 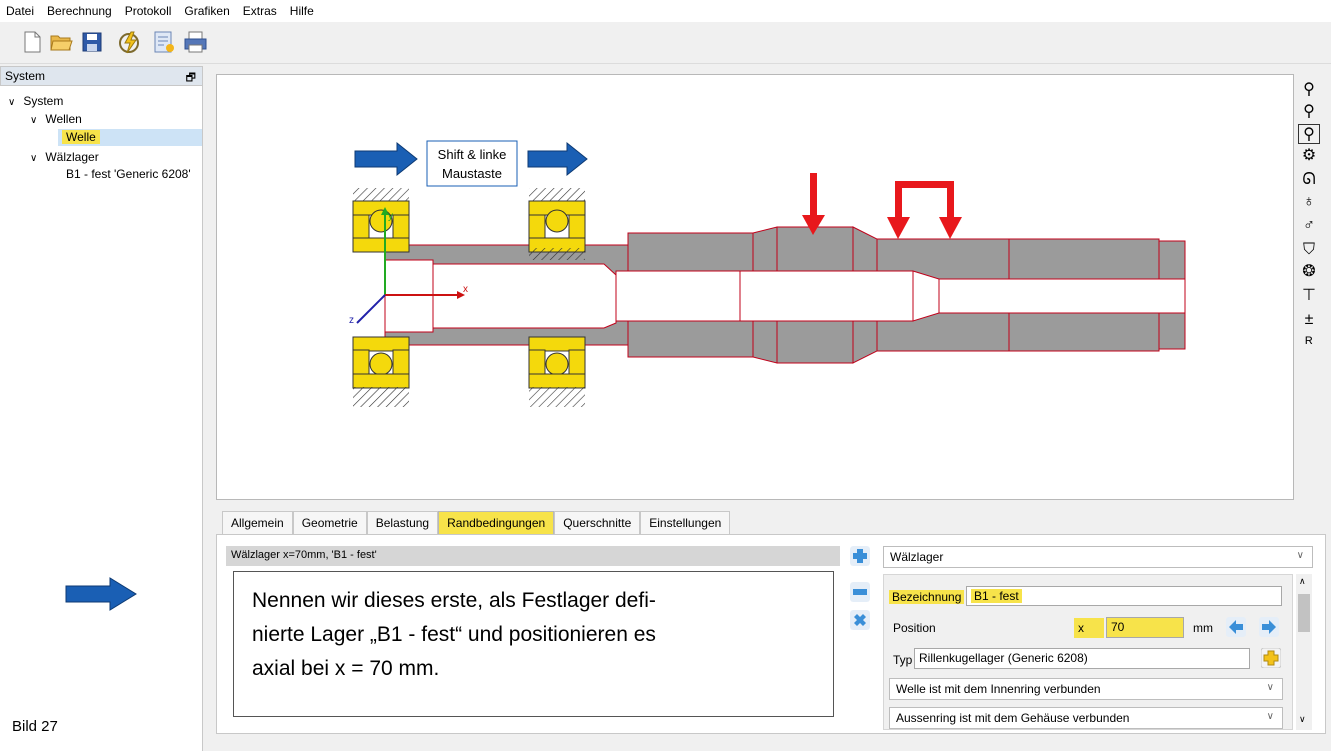 What do you see at coordinates (1304, 652) in the screenshot?
I see `form-scrollbar: ∧ ∨` at bounding box center [1304, 652].